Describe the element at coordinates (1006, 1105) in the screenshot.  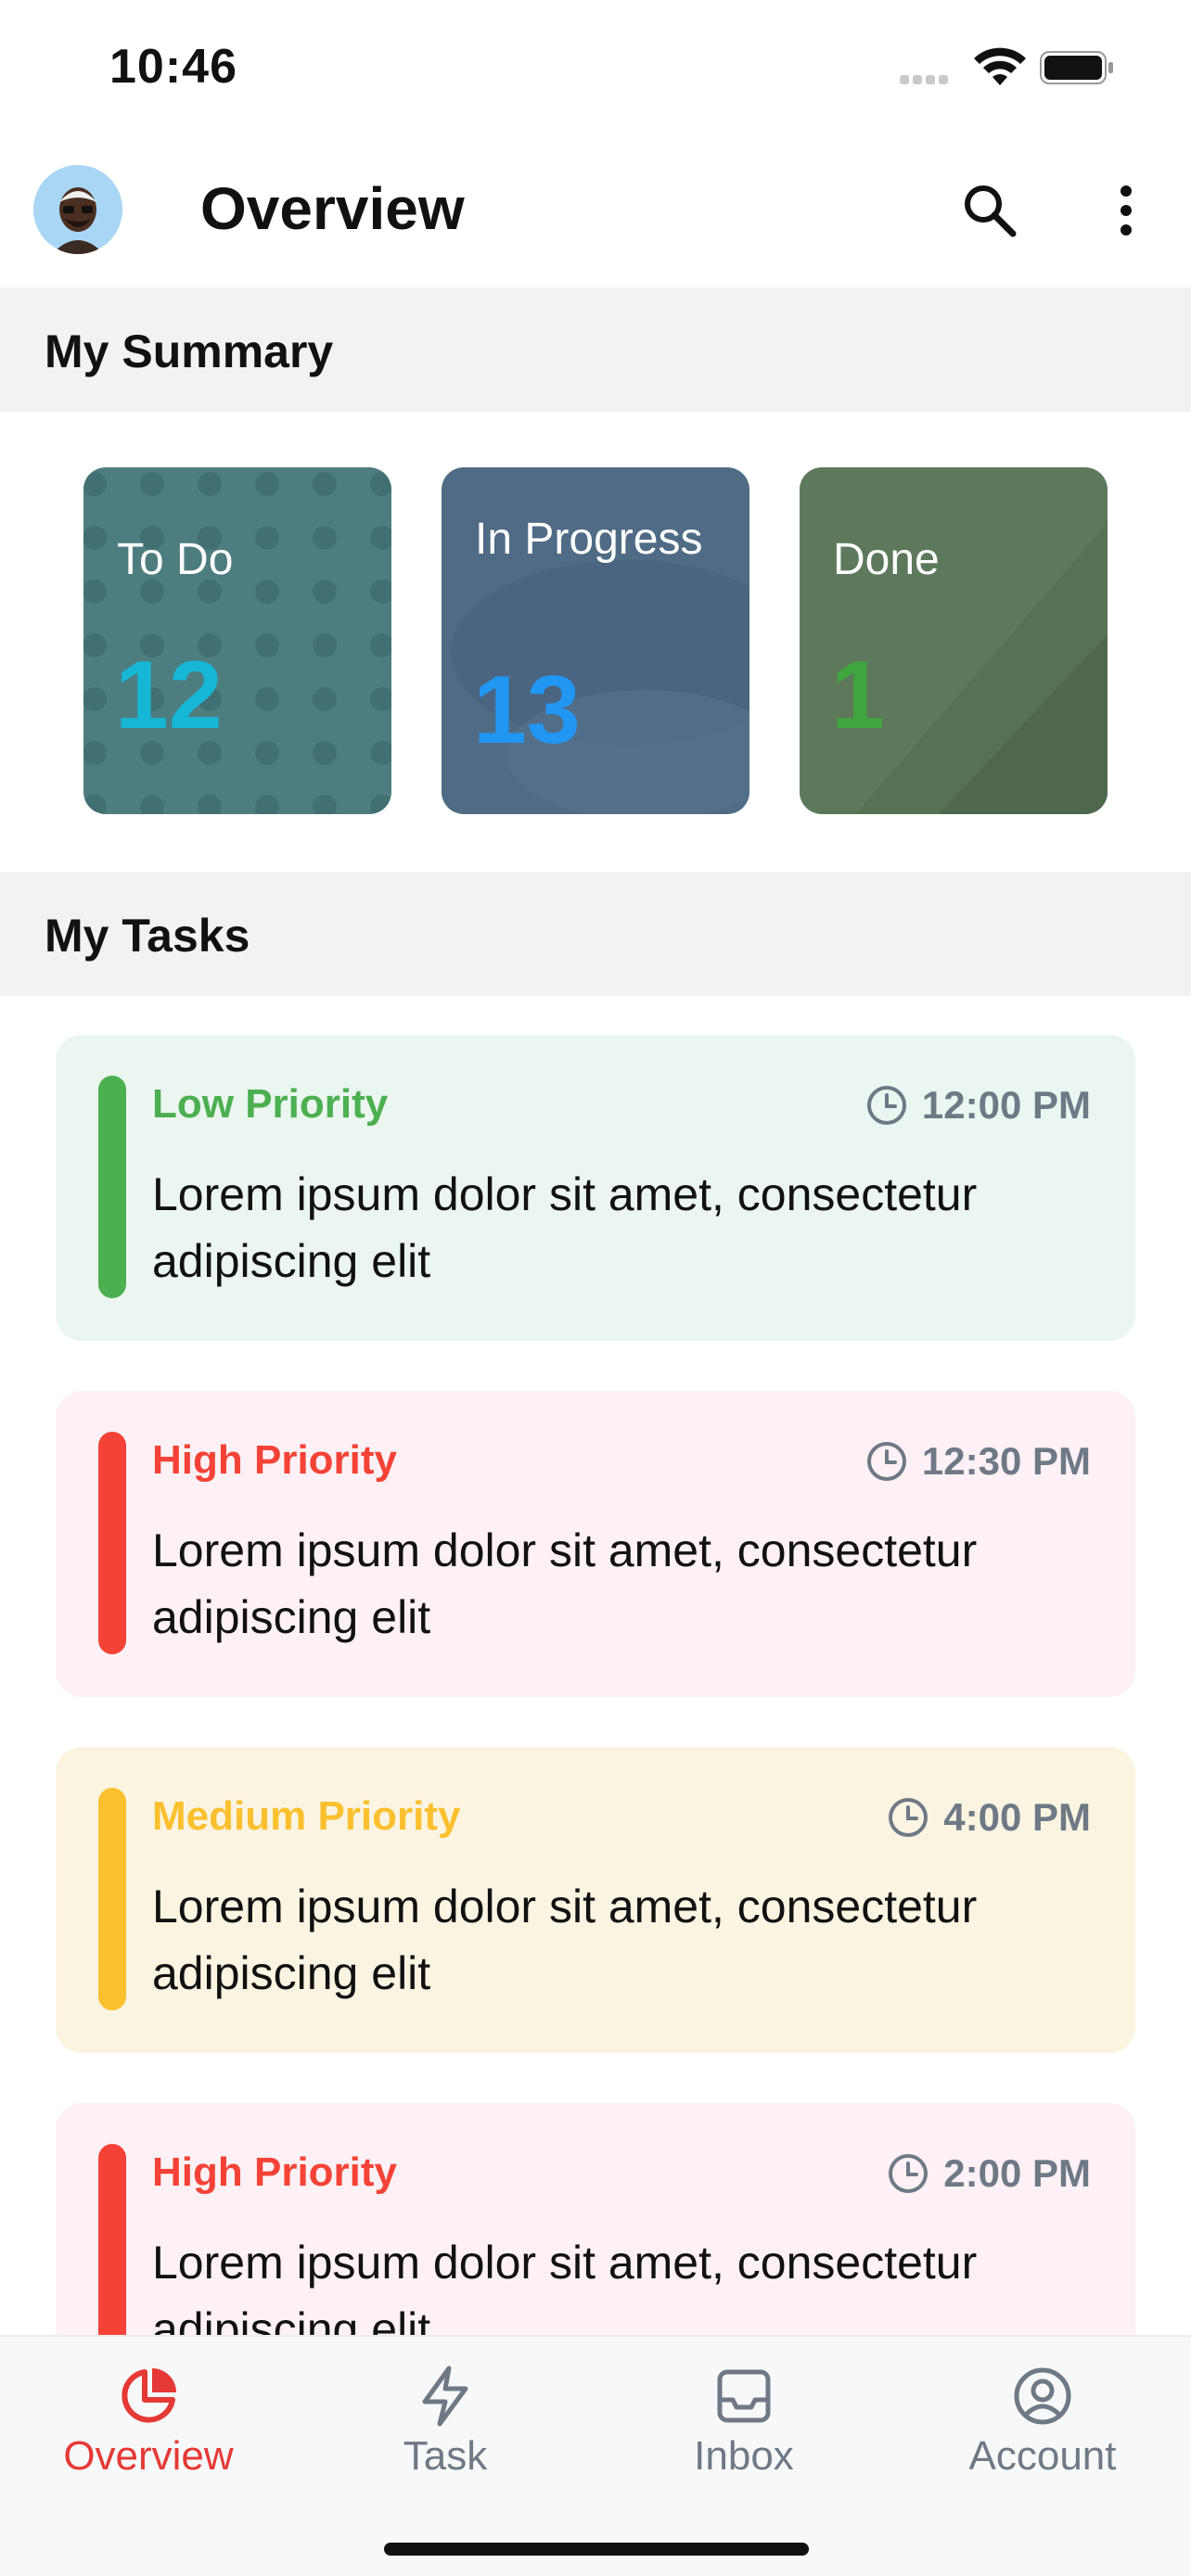
I see `task-time: 12:00 PM` at that location.